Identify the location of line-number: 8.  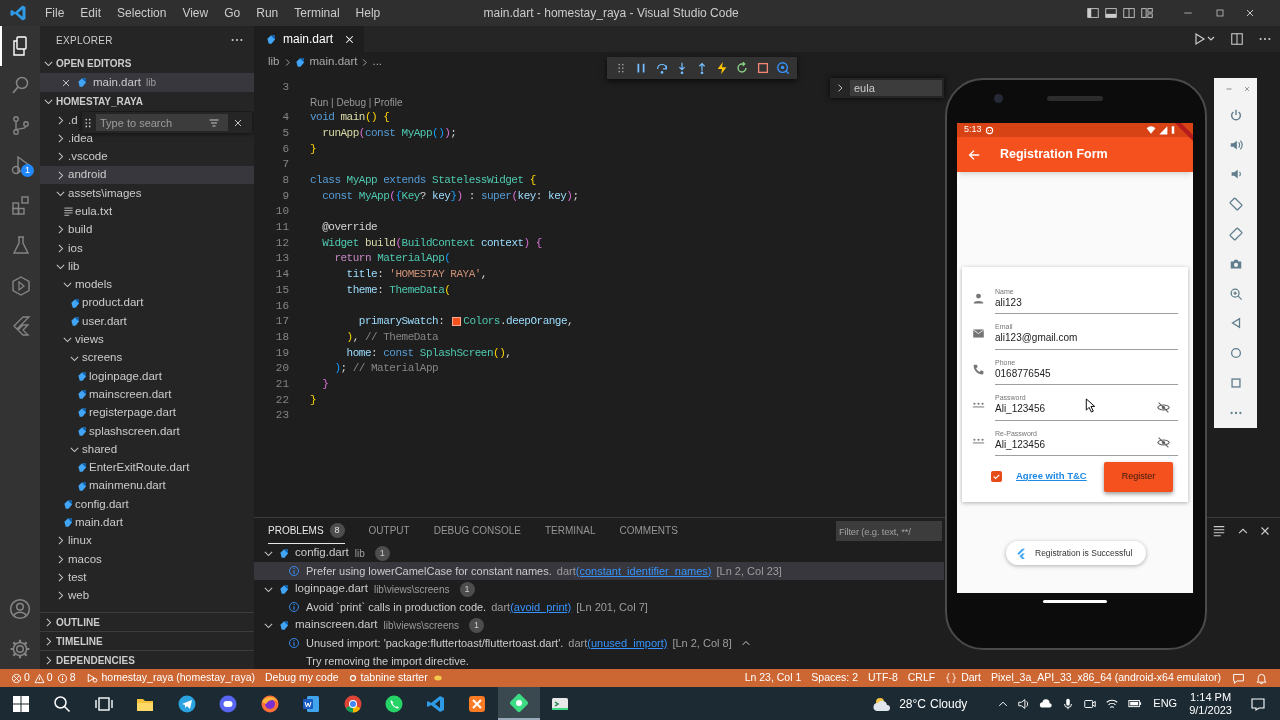
(285, 181).